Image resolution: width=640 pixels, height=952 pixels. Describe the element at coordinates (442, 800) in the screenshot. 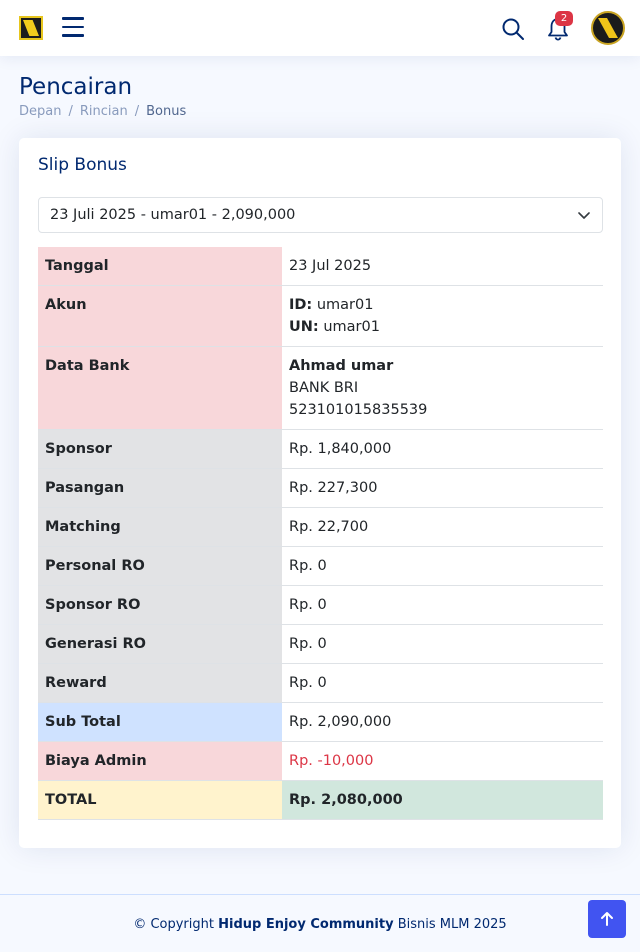

I see `row-value-total: Rp. 2,080,000` at that location.